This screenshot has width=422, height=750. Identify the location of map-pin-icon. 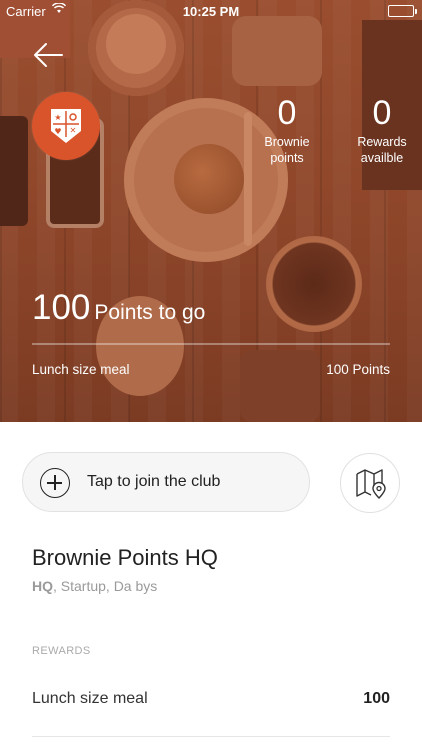
(371, 484).